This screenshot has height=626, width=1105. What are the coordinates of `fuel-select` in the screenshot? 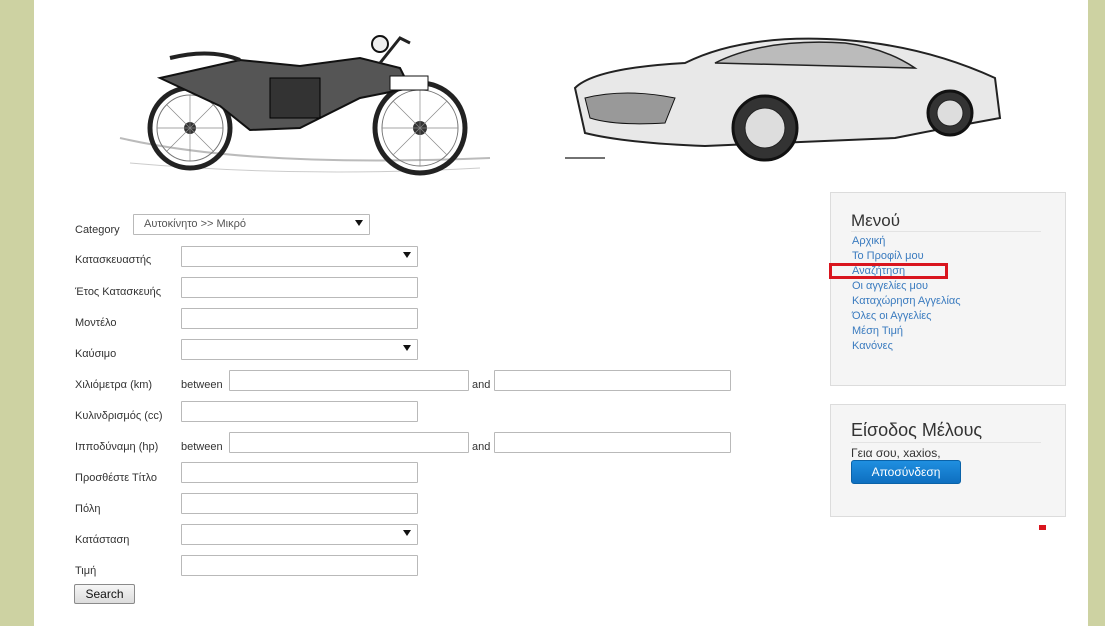 It's located at (299, 349).